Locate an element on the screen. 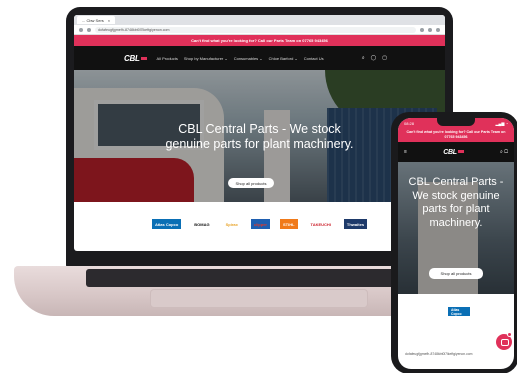  phone-brand-logo-atlas-copco: Atlas Copco is located at coordinates (459, 311).